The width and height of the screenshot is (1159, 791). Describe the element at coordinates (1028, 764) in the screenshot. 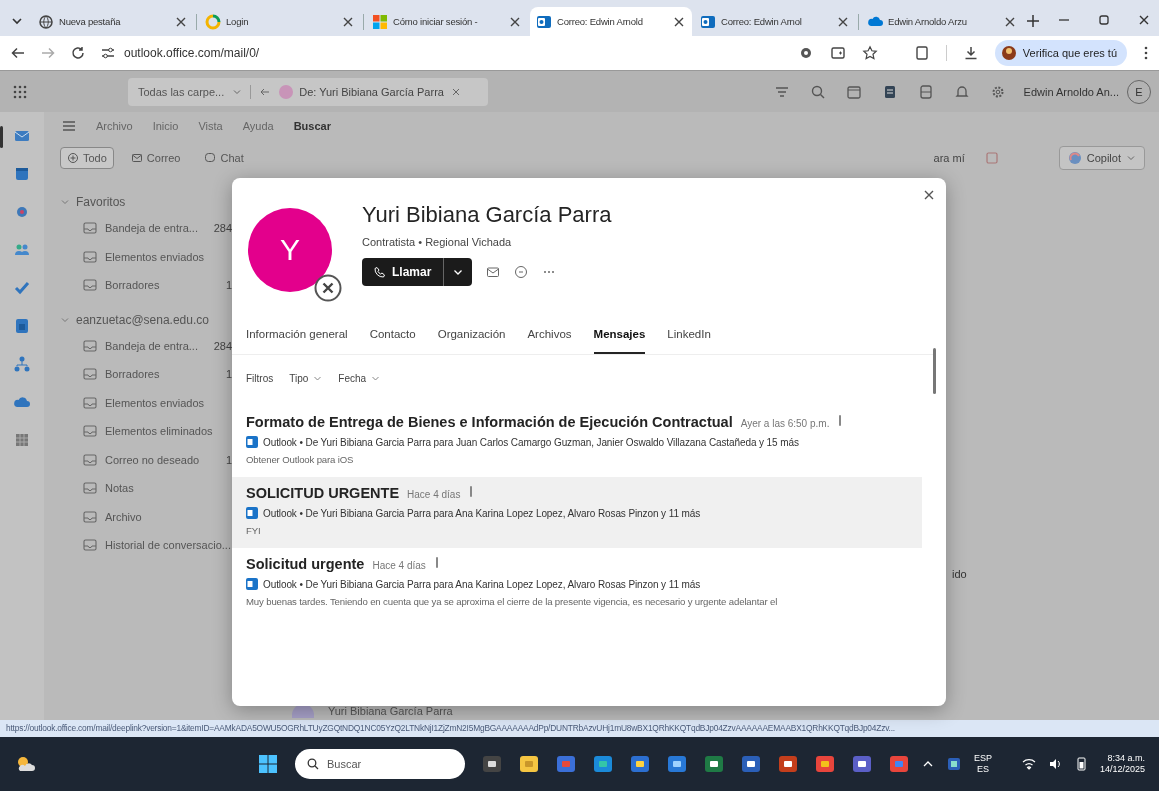

I see `wifi-icon` at that location.